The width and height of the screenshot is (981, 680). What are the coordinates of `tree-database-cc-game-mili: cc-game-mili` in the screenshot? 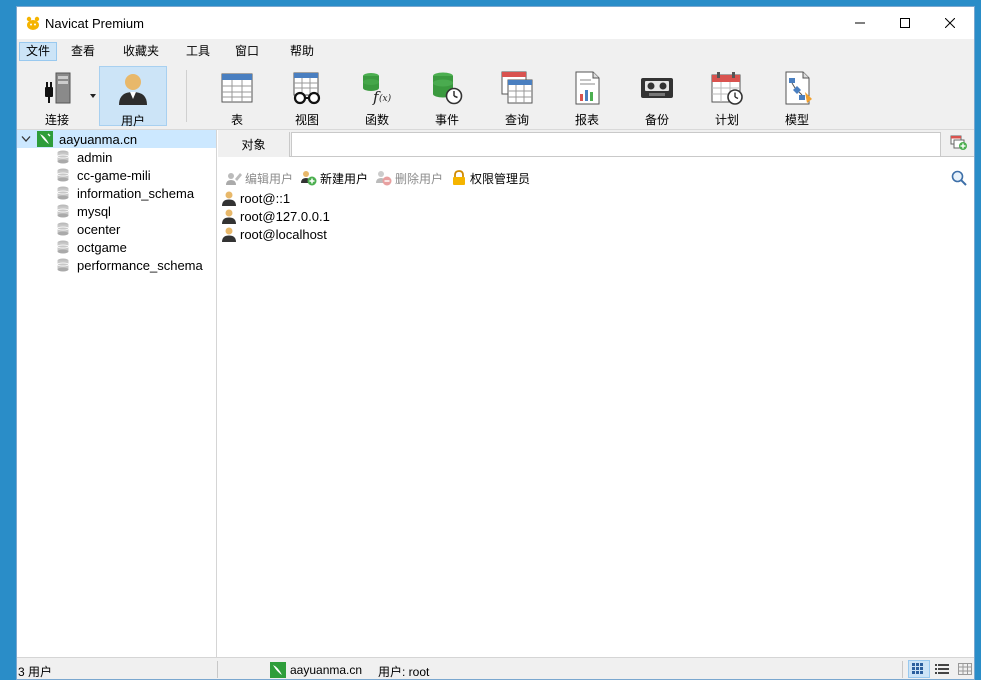 It's located at (116, 175).